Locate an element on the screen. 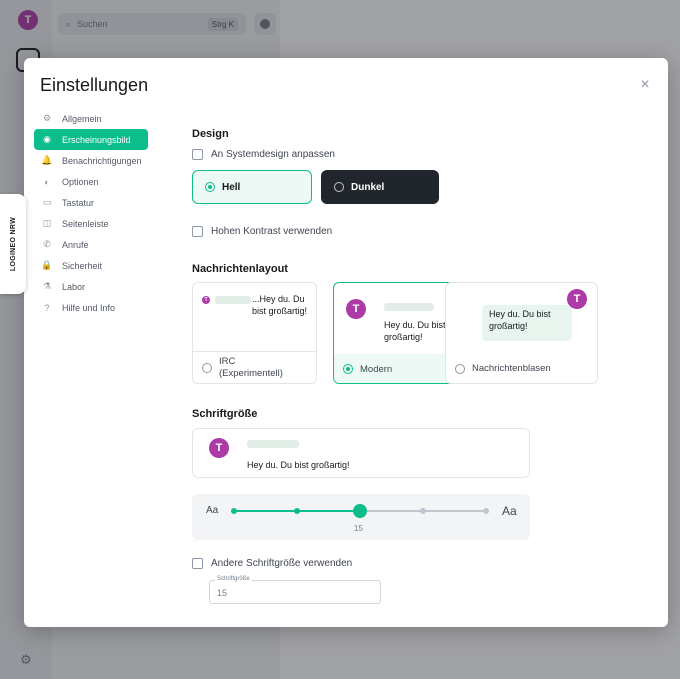 The height and width of the screenshot is (679, 680). bubble-preview-text: Hey du. Du bist großartig! is located at coordinates (520, 320).